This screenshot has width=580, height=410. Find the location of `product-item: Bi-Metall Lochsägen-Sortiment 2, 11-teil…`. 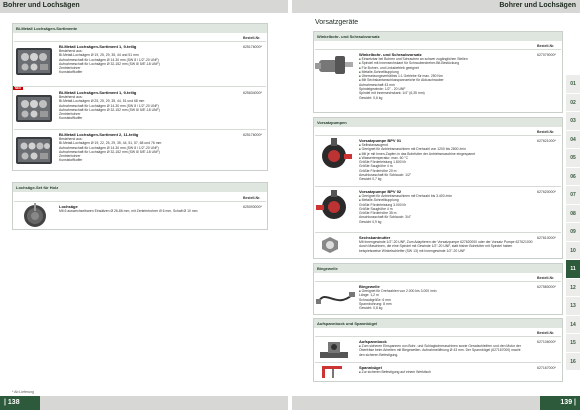

product-item: Bi-Metall Lochsägen-Sortiment 2, 11-teil… is located at coordinates (149, 147).